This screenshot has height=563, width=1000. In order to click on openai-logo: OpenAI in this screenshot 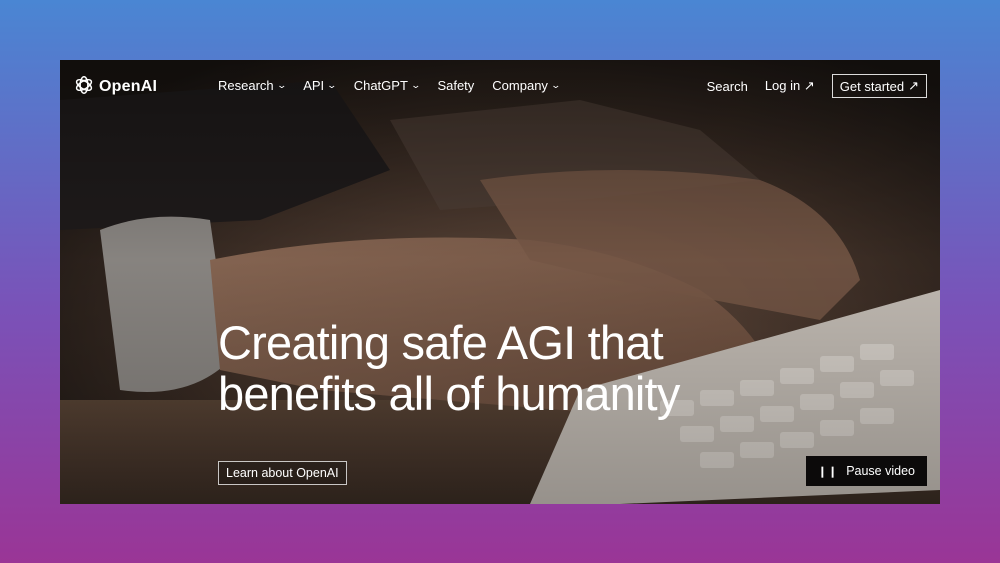, I will do `click(115, 86)`.